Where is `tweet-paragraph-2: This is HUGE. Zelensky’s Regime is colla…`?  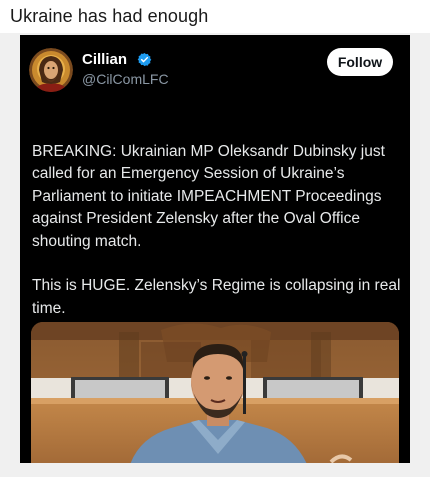 tweet-paragraph-2: This is HUGE. Zelensky’s Regime is colla… is located at coordinates (216, 297).